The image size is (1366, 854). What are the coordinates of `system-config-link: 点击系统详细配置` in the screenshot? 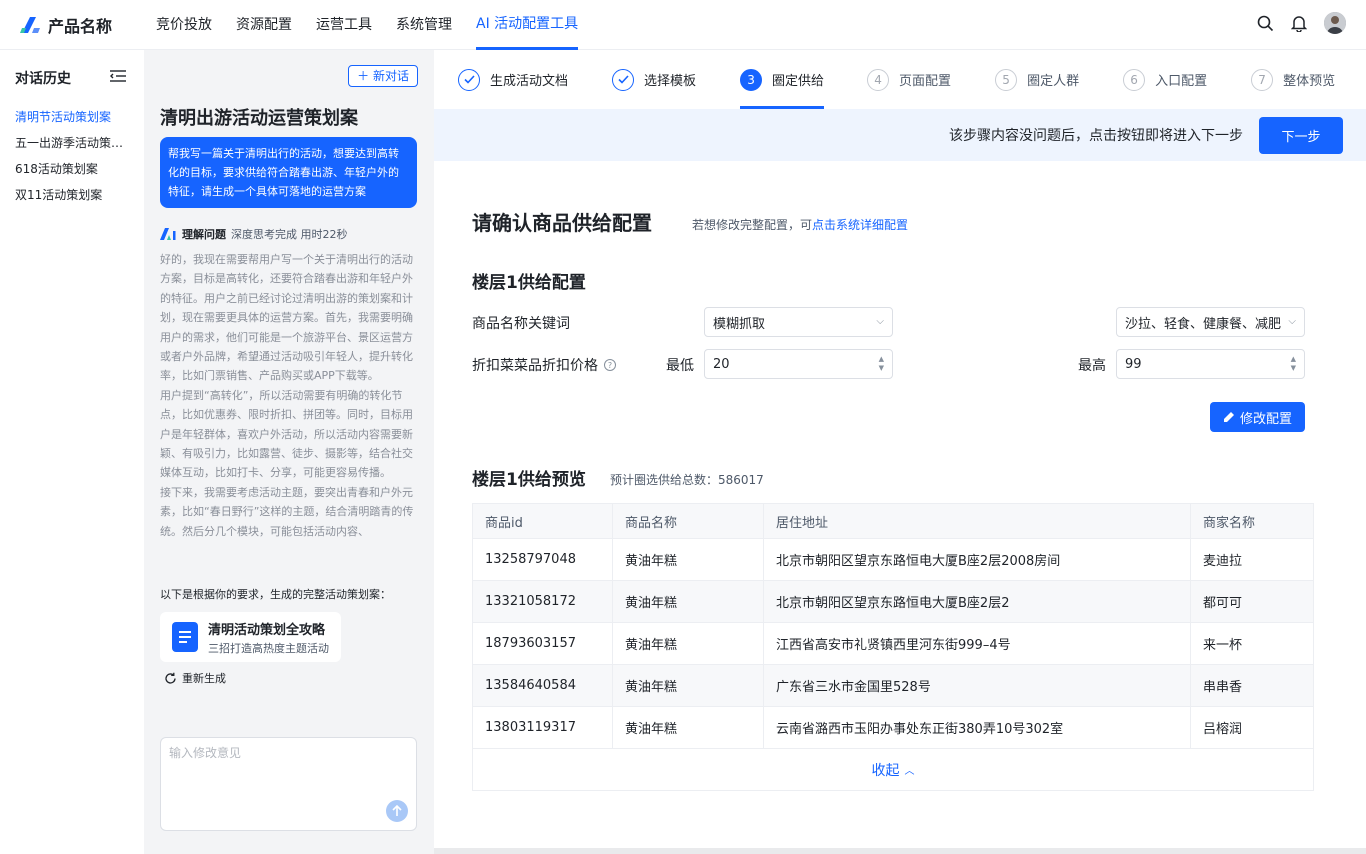 It's located at (860, 225).